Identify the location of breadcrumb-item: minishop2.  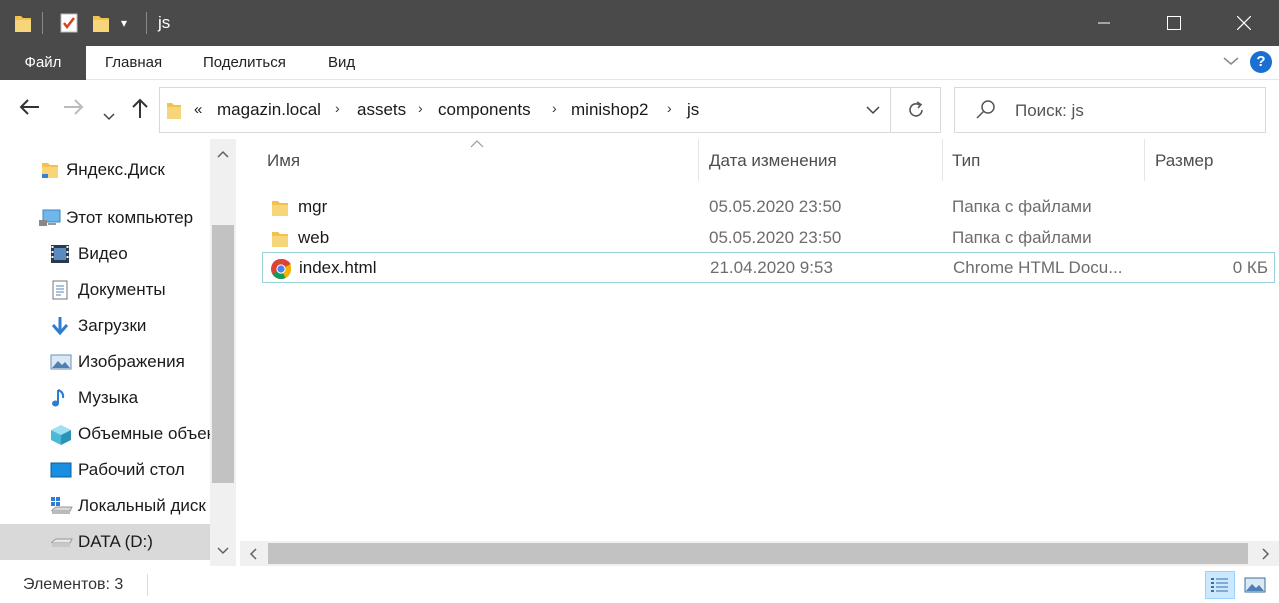
(610, 110).